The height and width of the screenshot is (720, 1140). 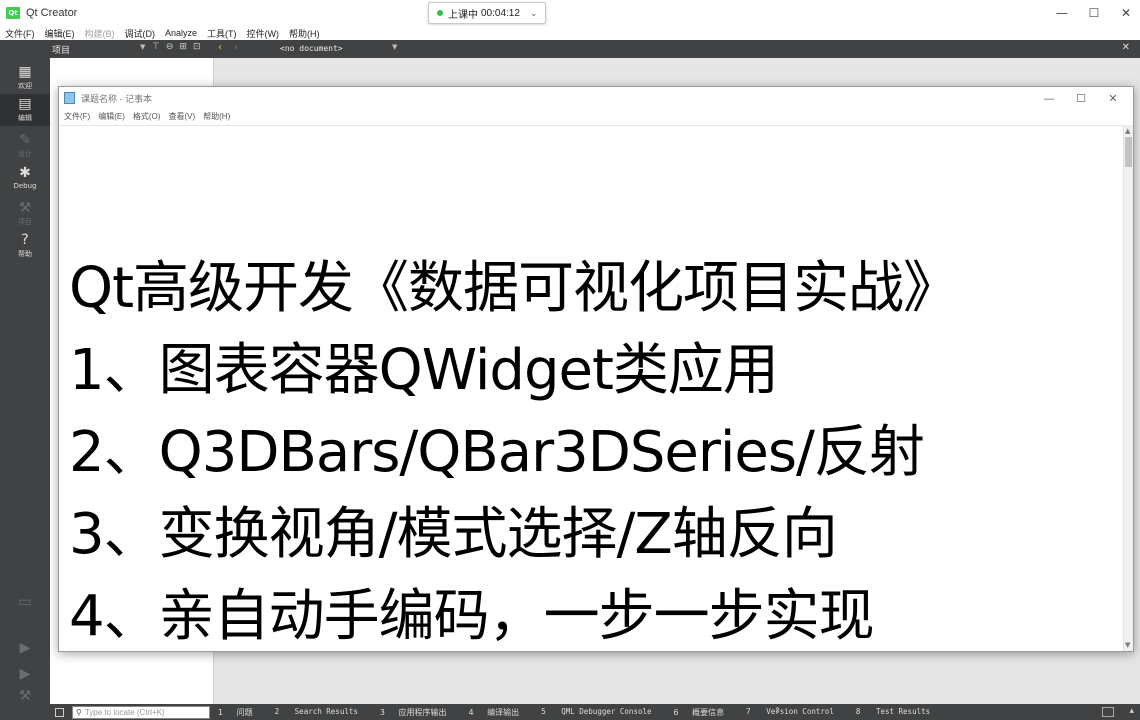 What do you see at coordinates (197, 47) in the screenshot?
I see `close-panel-icon: ⊡` at bounding box center [197, 47].